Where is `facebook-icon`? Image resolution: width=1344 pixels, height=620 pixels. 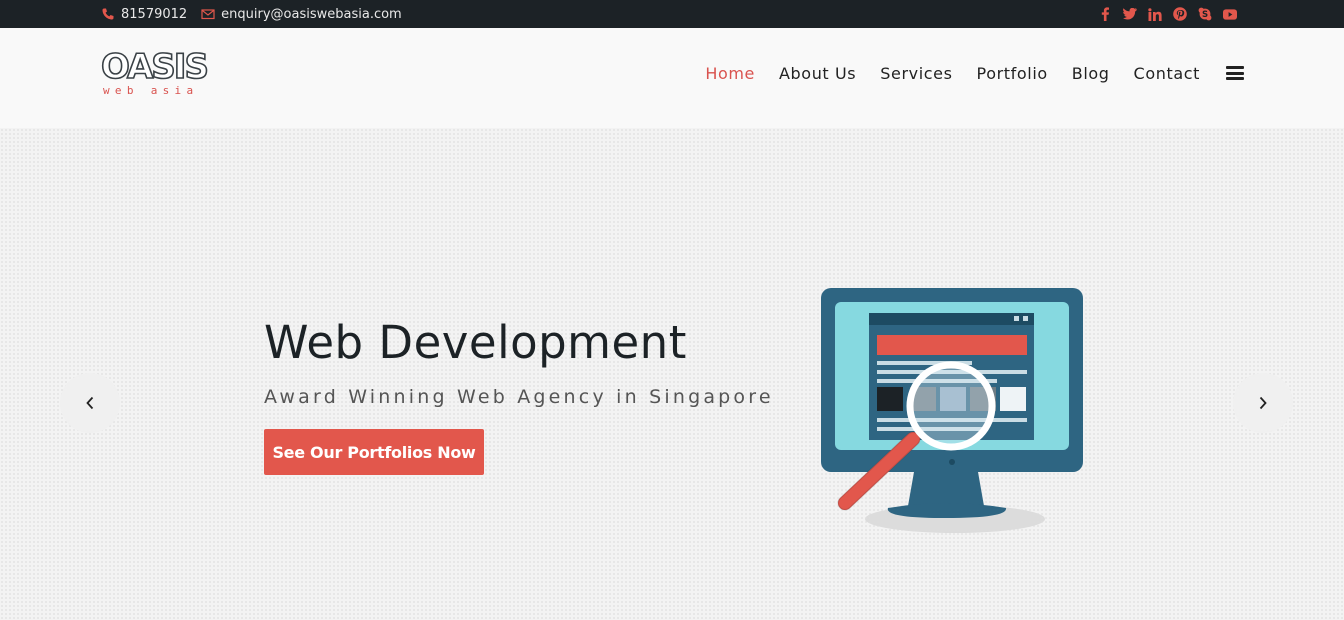
facebook-icon is located at coordinates (1105, 14).